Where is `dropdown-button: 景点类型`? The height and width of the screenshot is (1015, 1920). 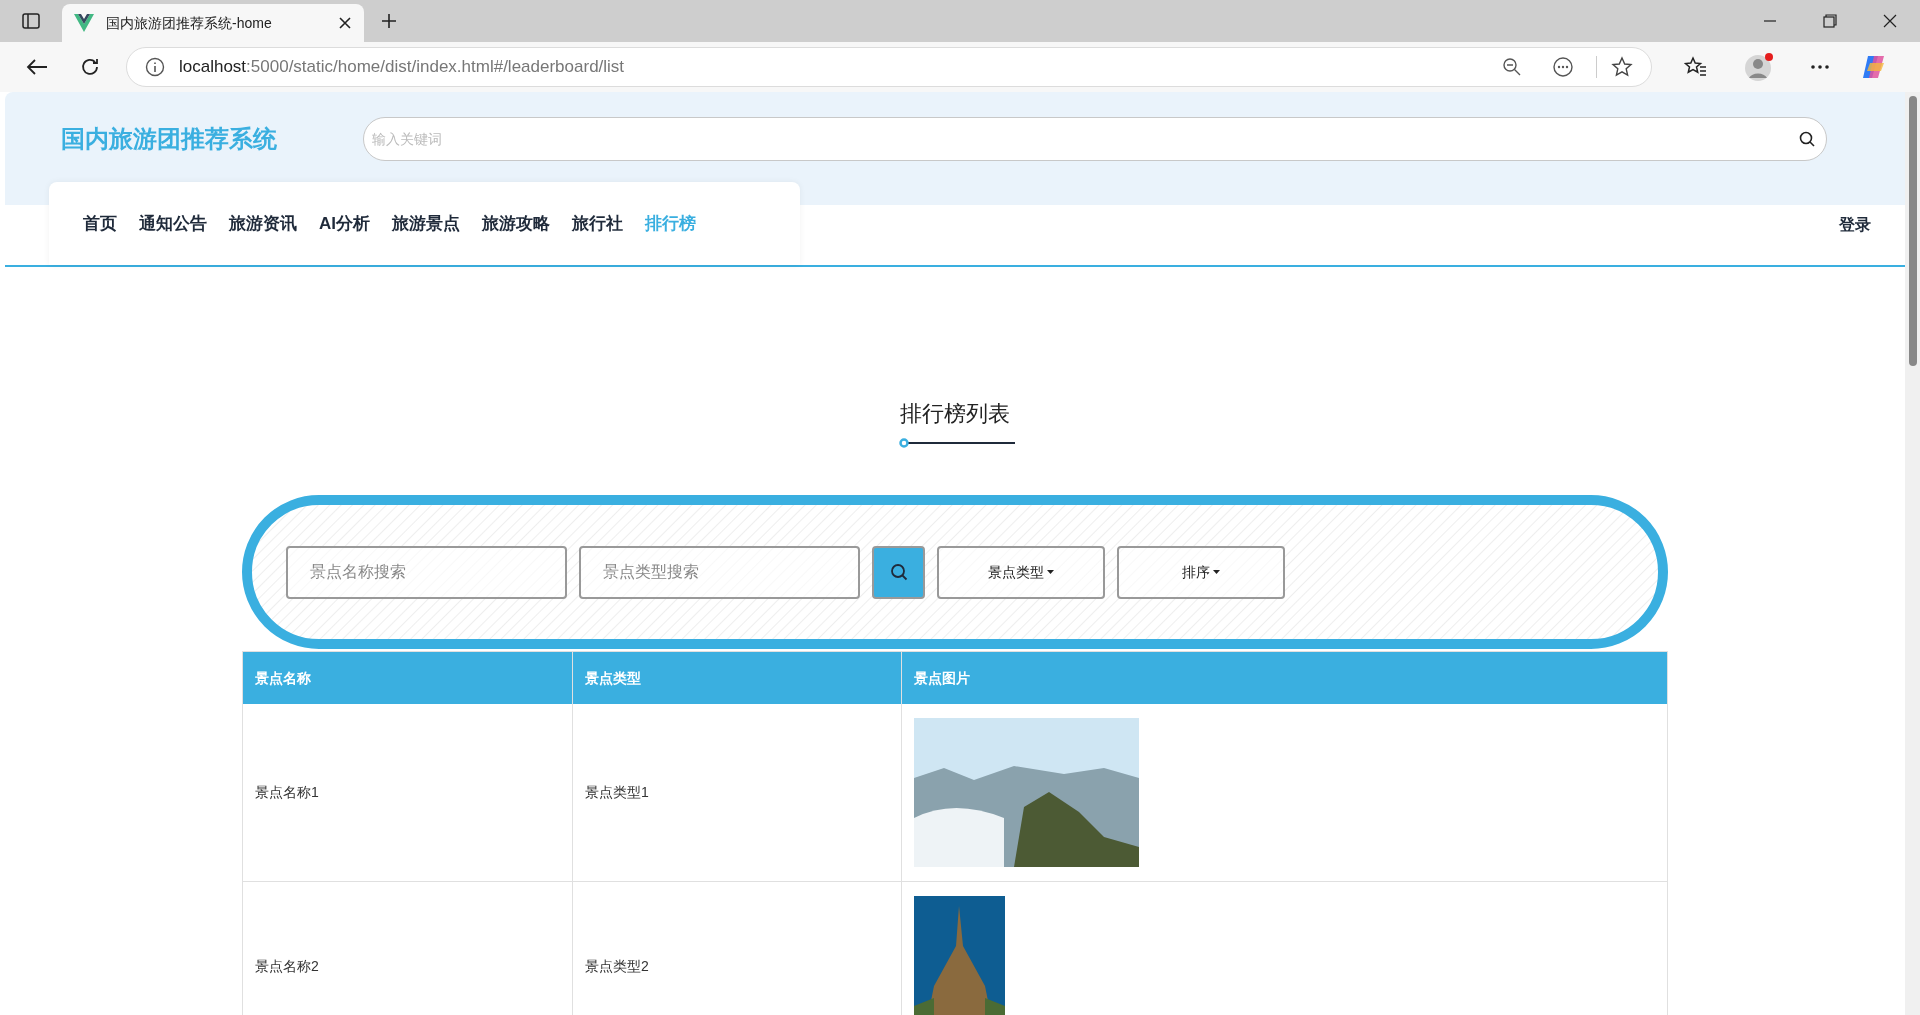
dropdown-button: 景点类型 is located at coordinates (1021, 572).